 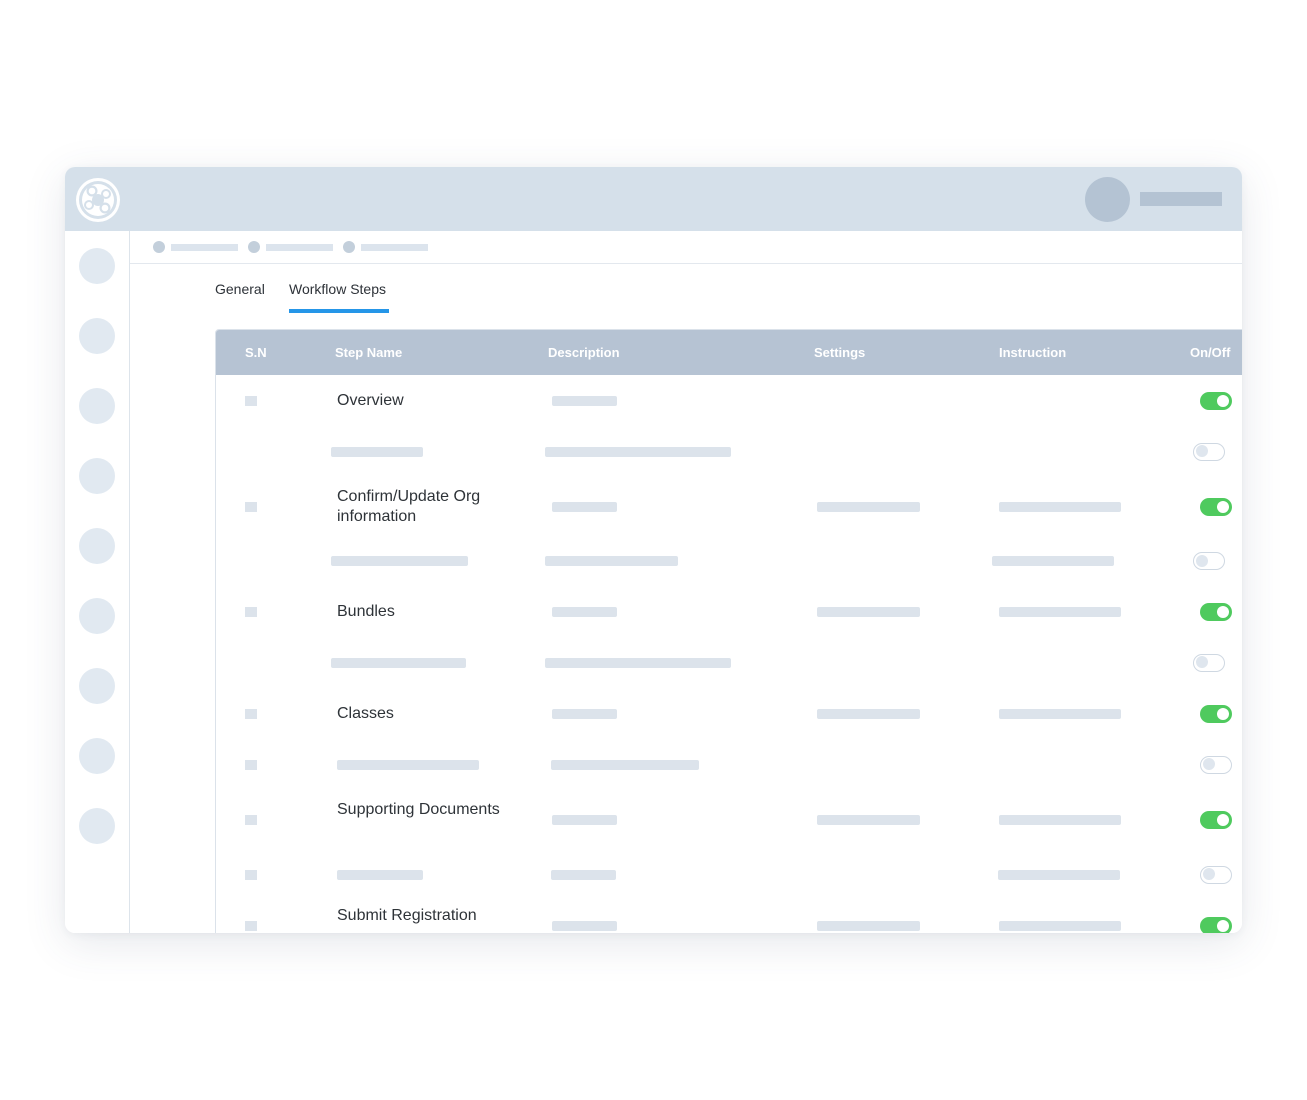 I want to click on column-header-step-name: Step Name, so click(x=369, y=352).